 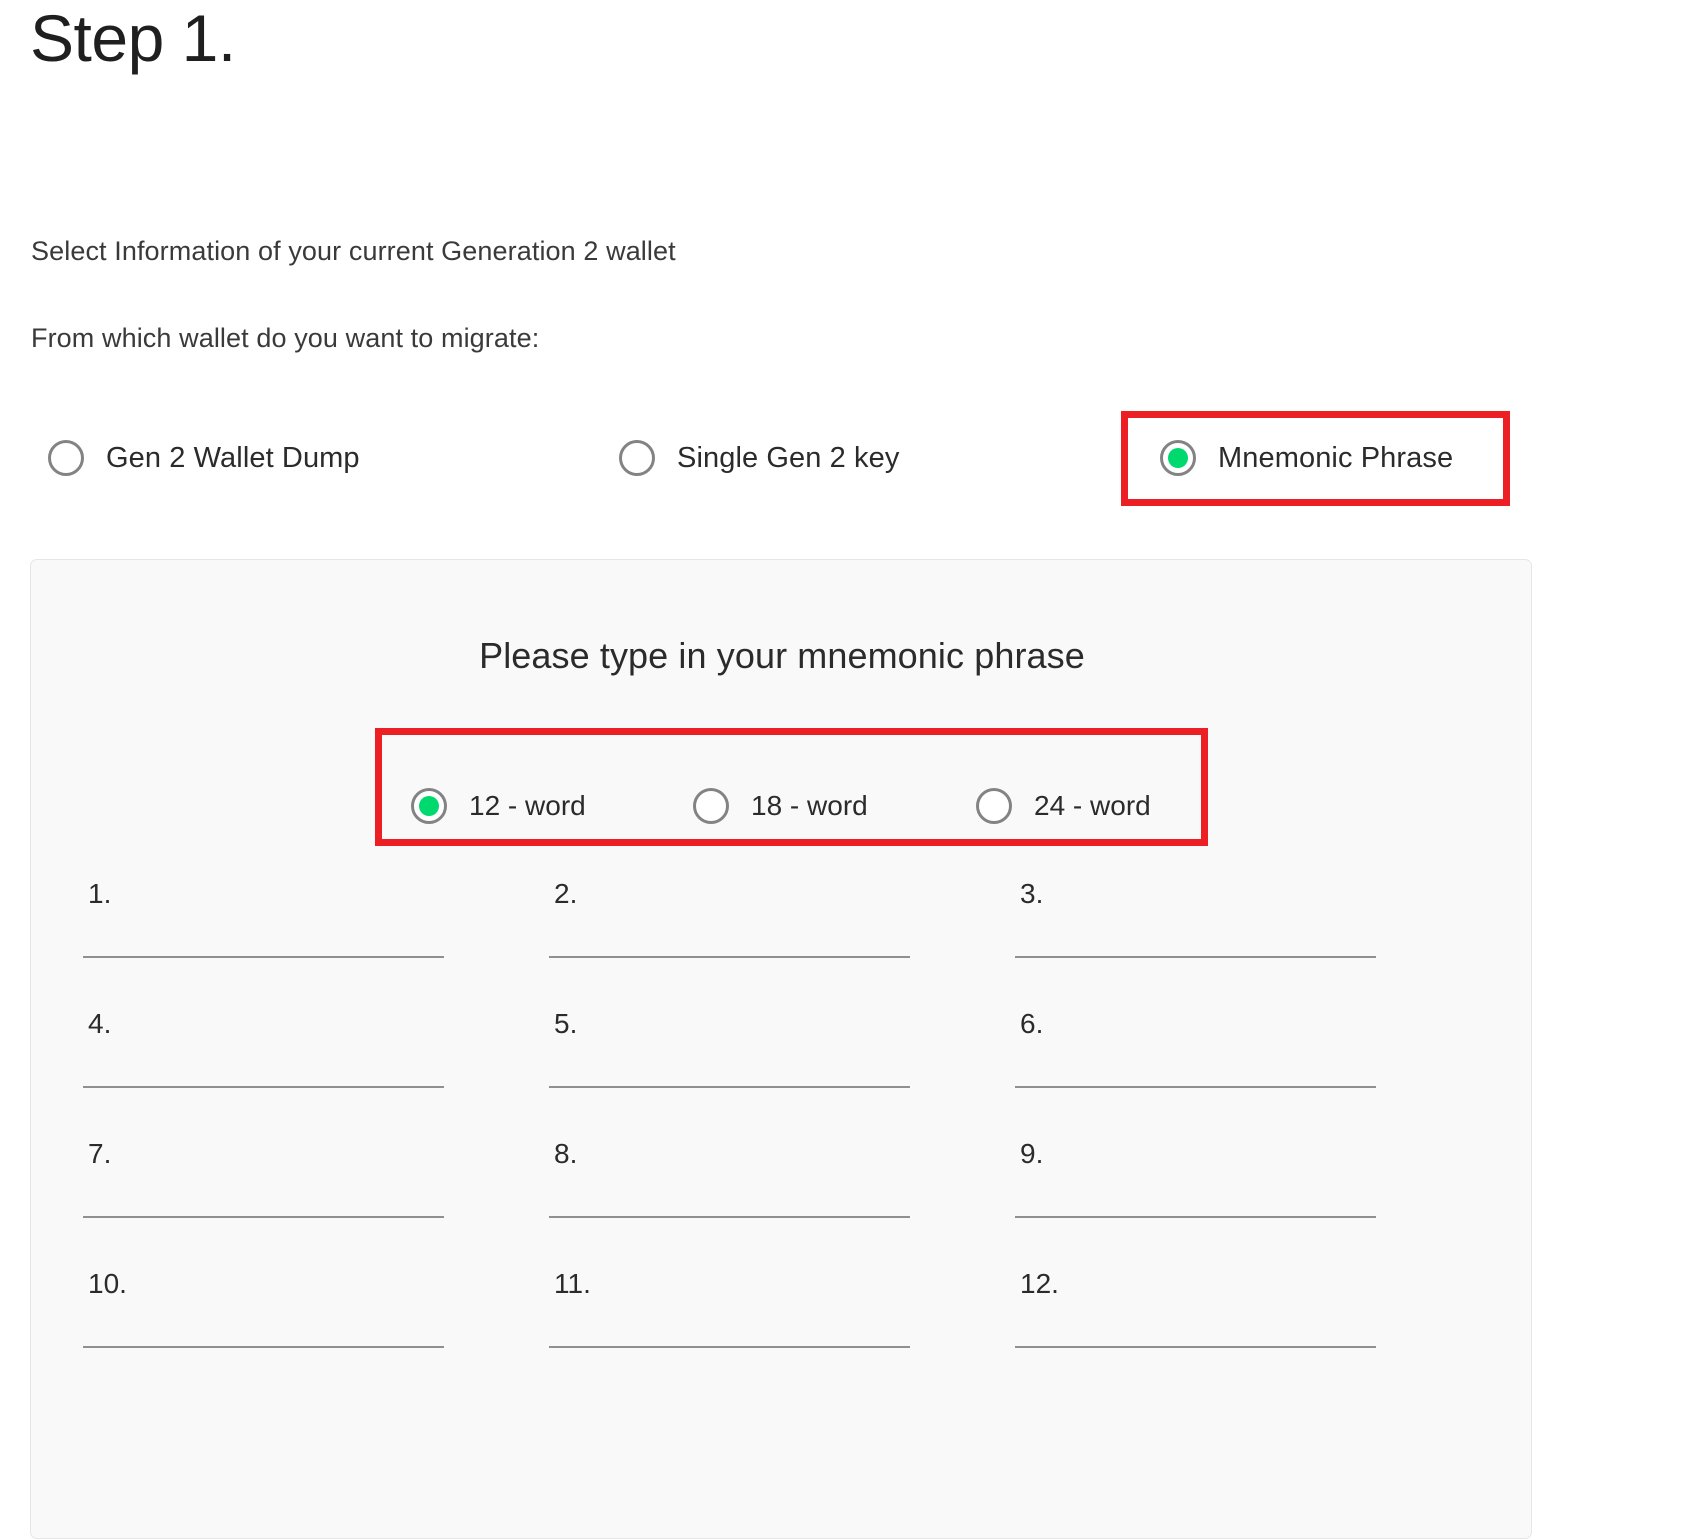 I want to click on page-title: Step 1., so click(x=133, y=38).